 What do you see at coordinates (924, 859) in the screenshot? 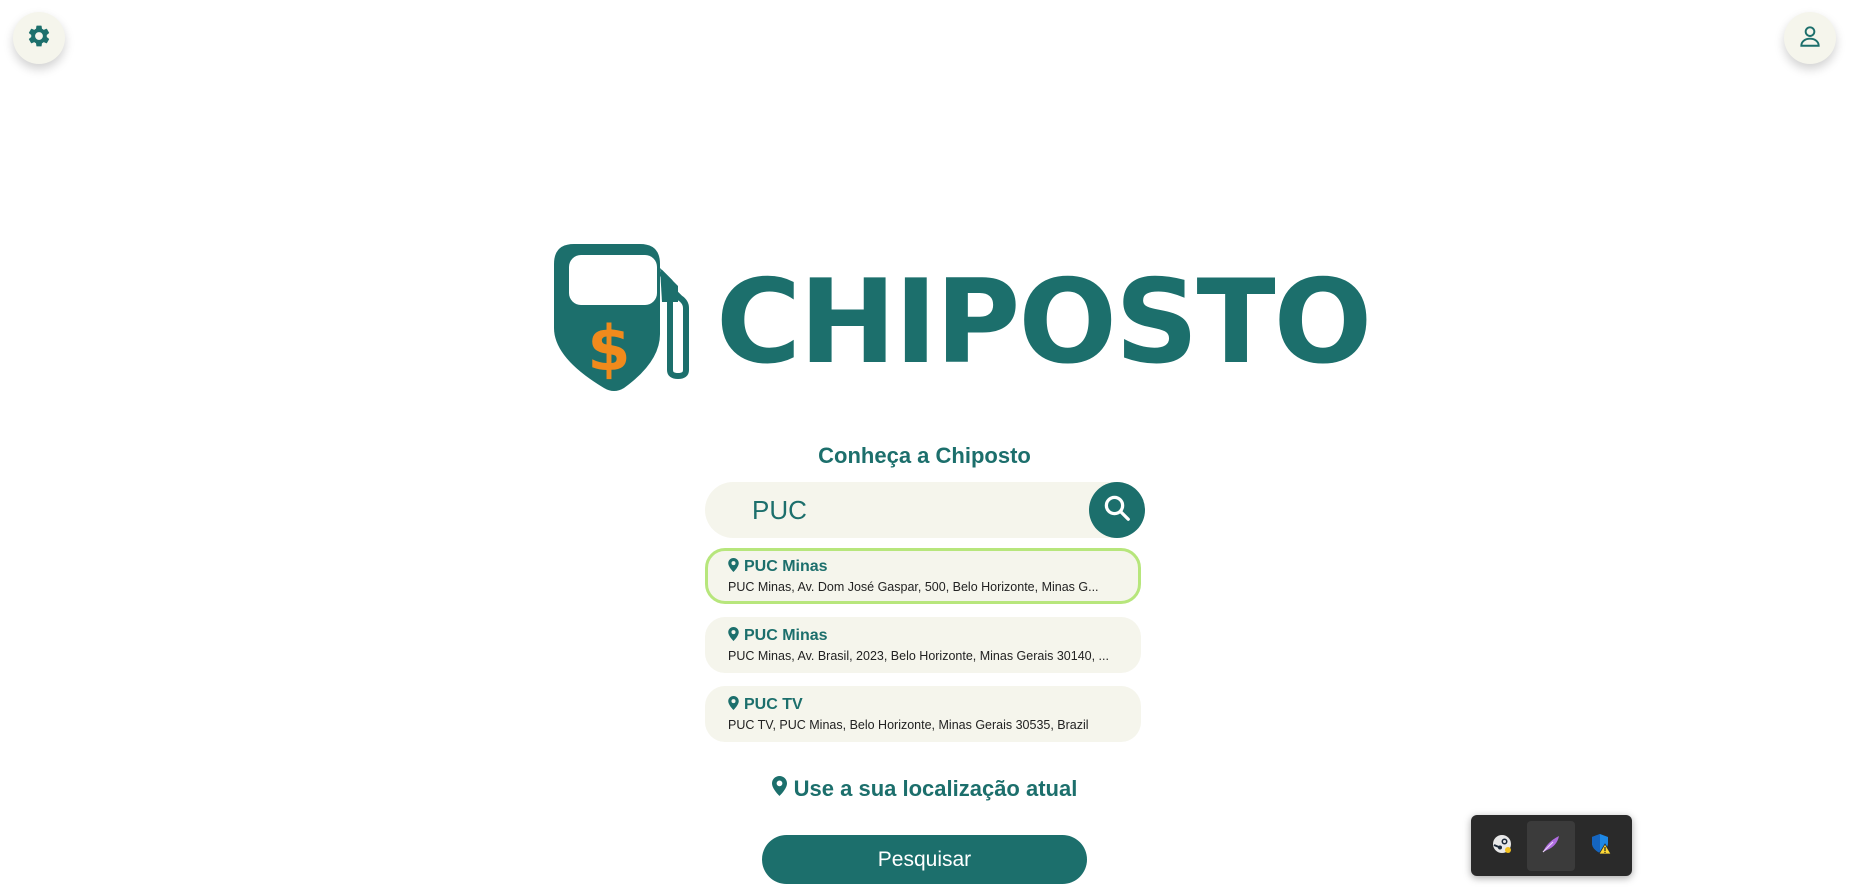
I see `search-submit-button: Pesquisar` at bounding box center [924, 859].